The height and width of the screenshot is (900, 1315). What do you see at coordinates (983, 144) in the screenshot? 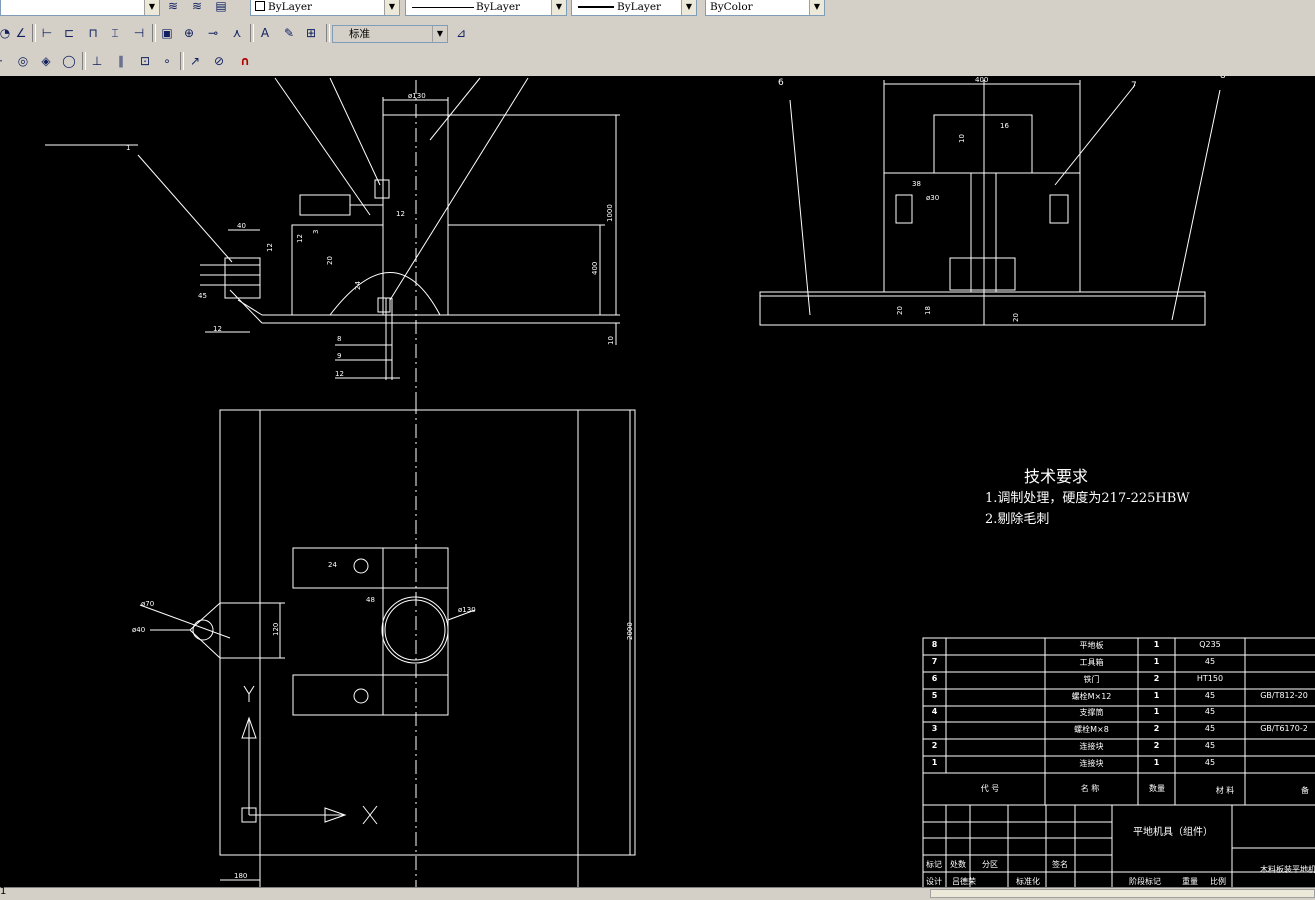
I see `side-top-block` at bounding box center [983, 144].